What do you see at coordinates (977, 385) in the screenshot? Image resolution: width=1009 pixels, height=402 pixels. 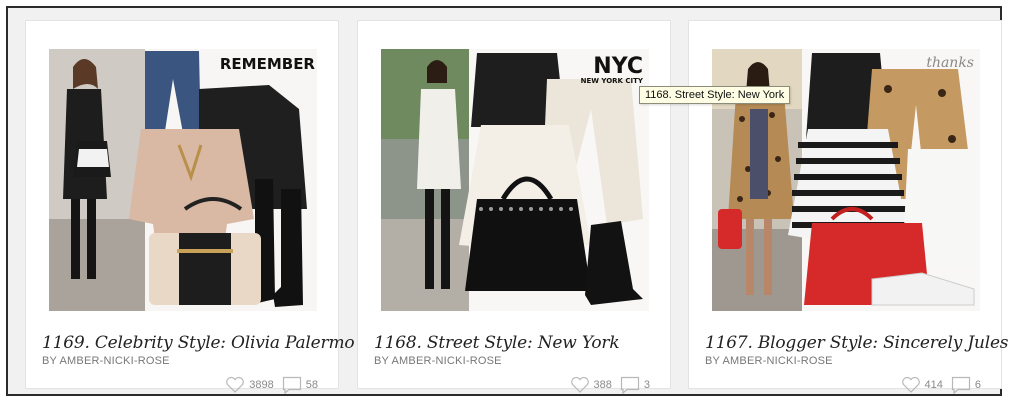 I see `comment-count: 6` at bounding box center [977, 385].